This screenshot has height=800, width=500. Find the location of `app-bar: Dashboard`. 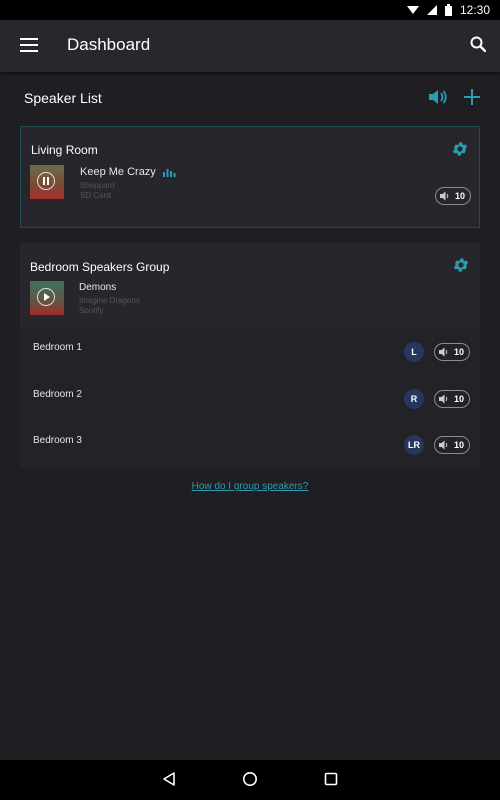

app-bar: Dashboard is located at coordinates (250, 46).